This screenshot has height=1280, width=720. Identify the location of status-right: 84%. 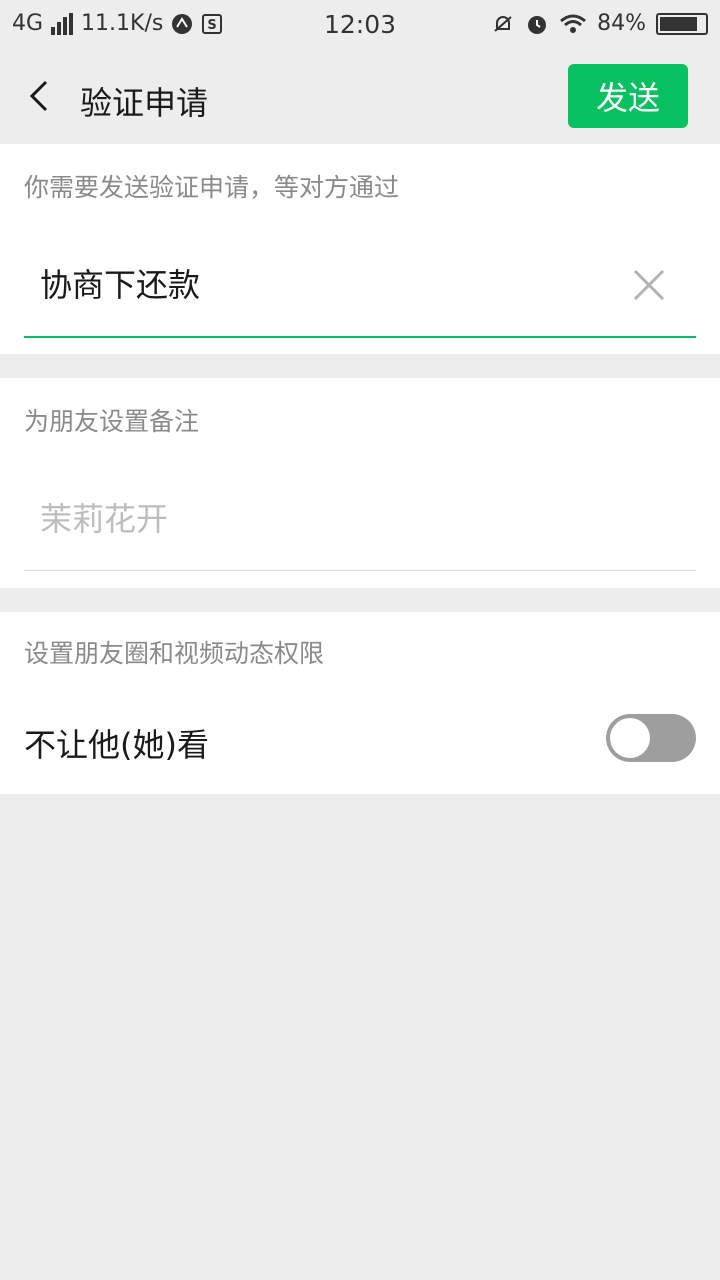
(599, 23).